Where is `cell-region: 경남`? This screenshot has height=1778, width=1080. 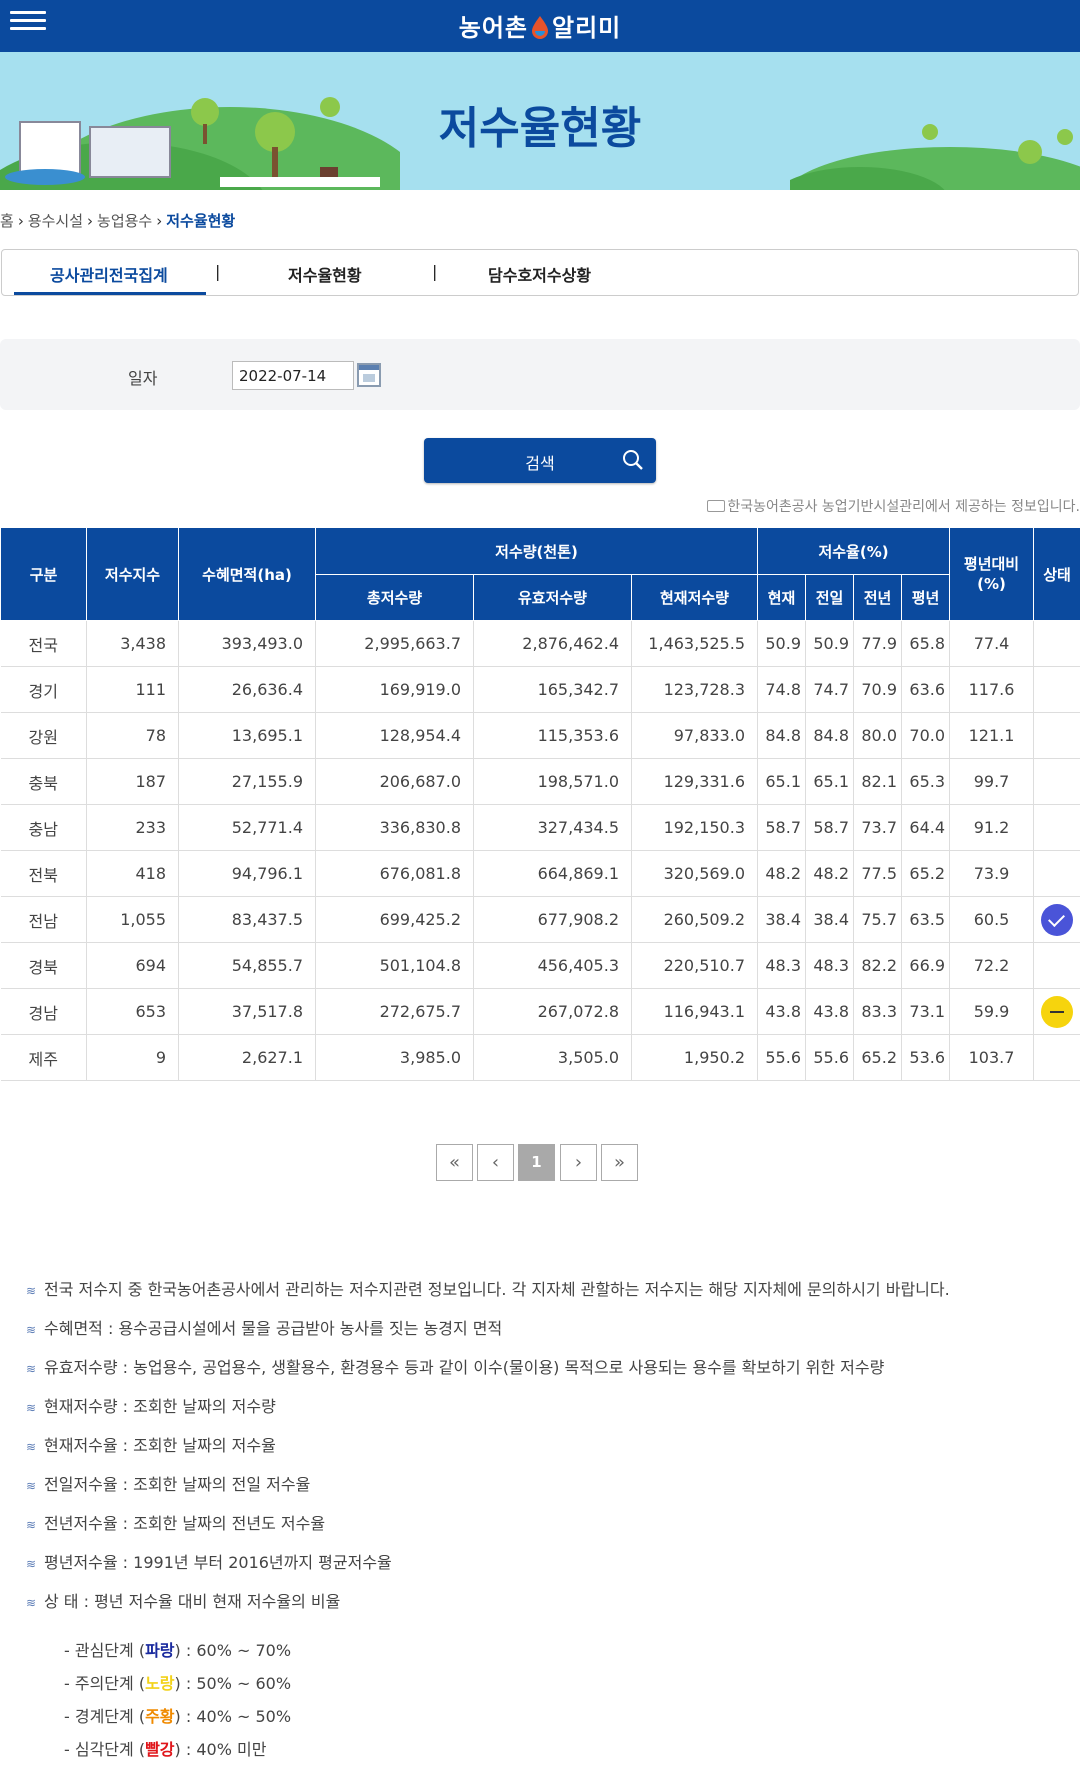 cell-region: 경남 is located at coordinates (43, 1011).